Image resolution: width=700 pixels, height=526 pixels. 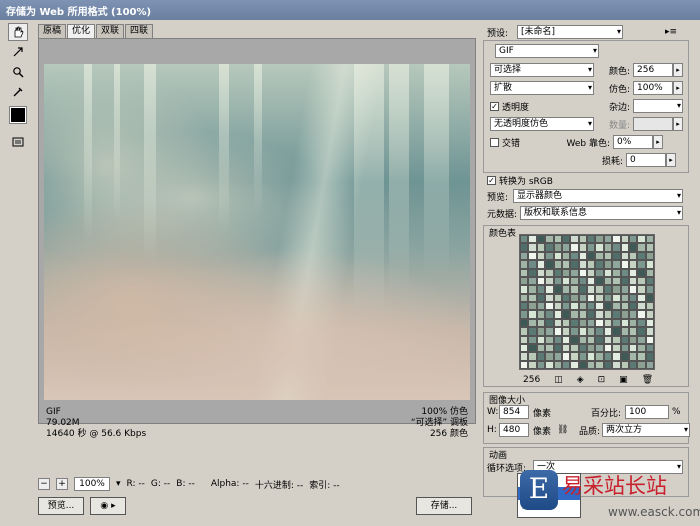 I want to click on eyedropper-color-swatch, so click(x=18, y=115).